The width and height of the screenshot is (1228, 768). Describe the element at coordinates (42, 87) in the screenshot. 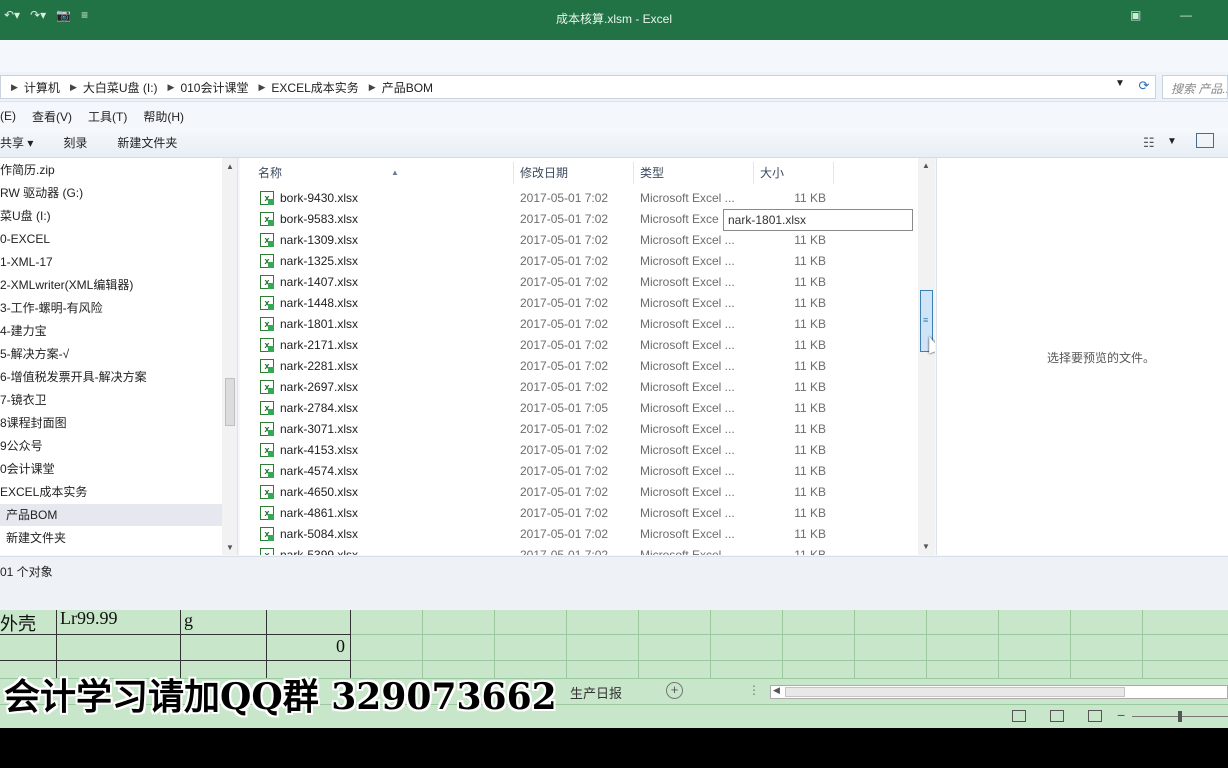

I see `breadcrumb-item: 计算机` at that location.